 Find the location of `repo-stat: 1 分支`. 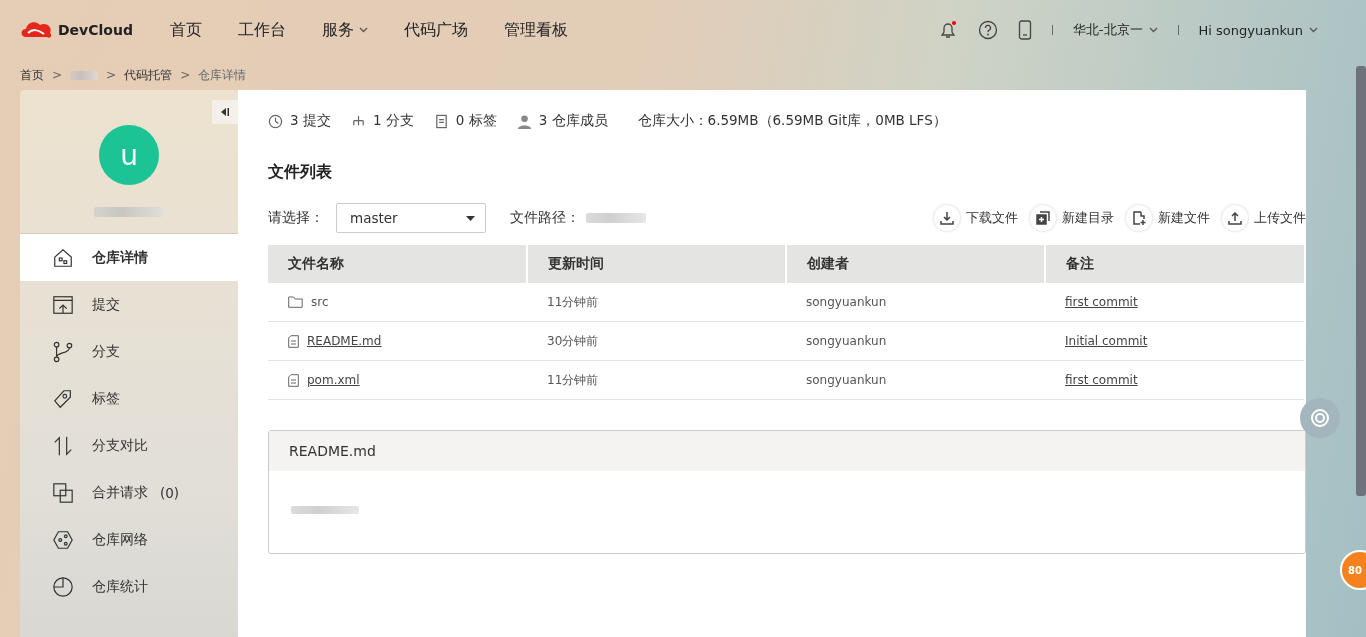

repo-stat: 1 分支 is located at coordinates (382, 121).